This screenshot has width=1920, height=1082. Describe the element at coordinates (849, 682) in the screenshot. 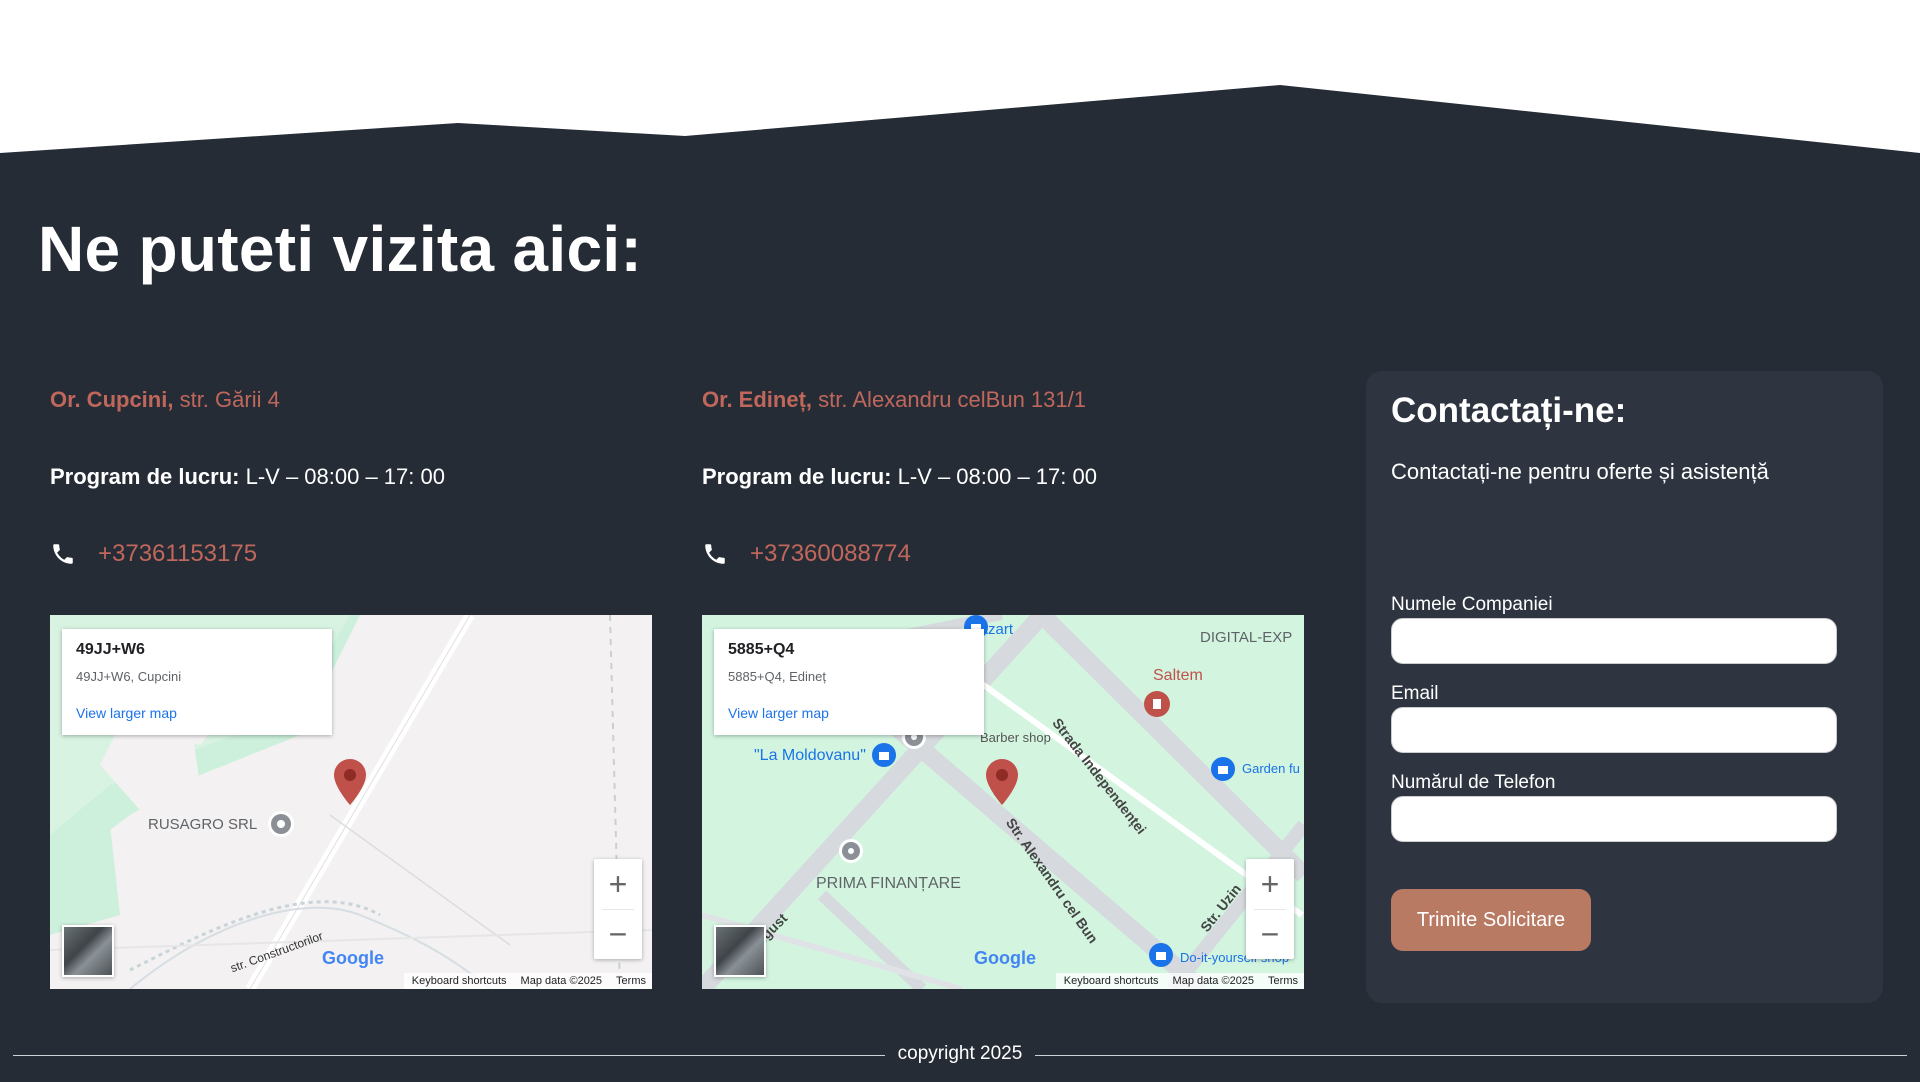

I see `map-info-card: 5885+Q4 5885+Q4, Edineț View larger map` at that location.